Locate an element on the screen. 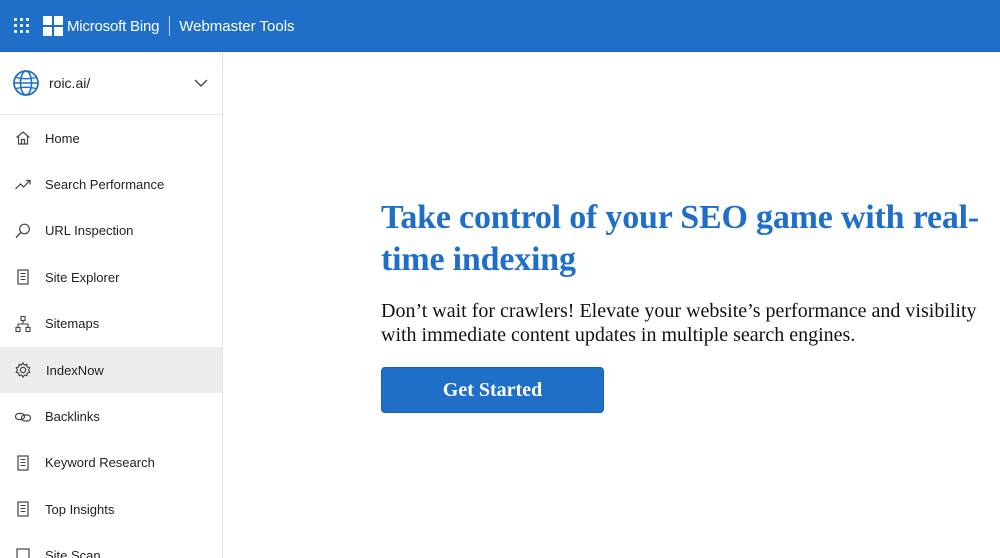 The height and width of the screenshot is (558, 1000). sitemap-icon is located at coordinates (23, 323).